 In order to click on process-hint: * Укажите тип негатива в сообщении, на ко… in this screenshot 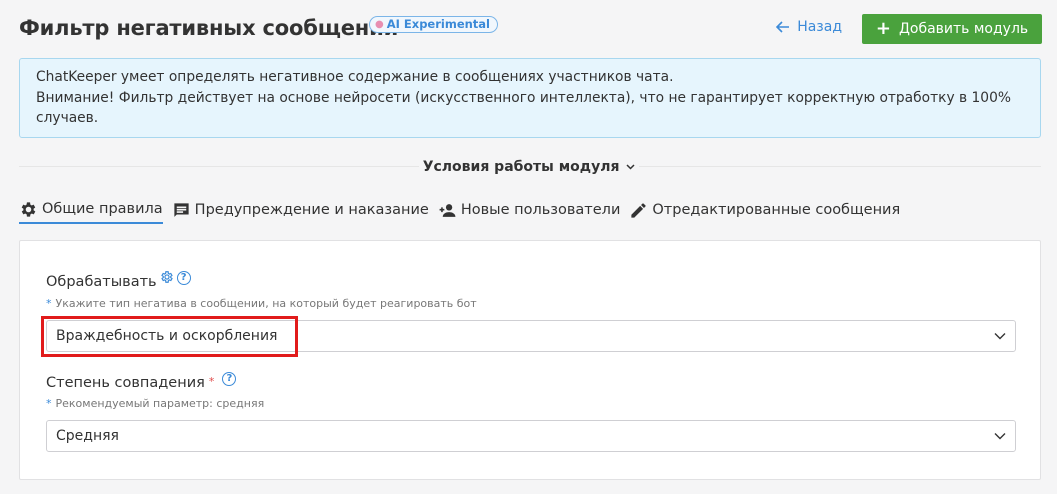, I will do `click(261, 303)`.